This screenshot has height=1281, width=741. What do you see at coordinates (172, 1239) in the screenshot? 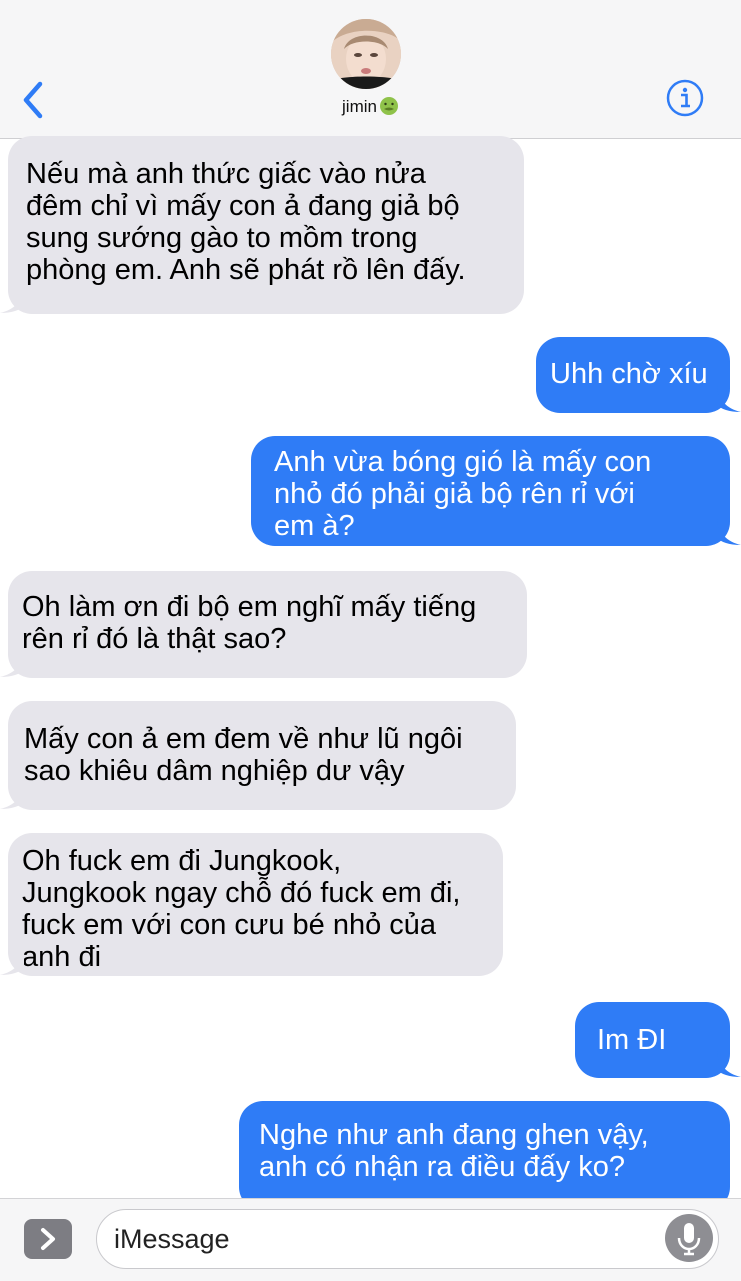
I see `message-input-placeholder: iMessage` at bounding box center [172, 1239].